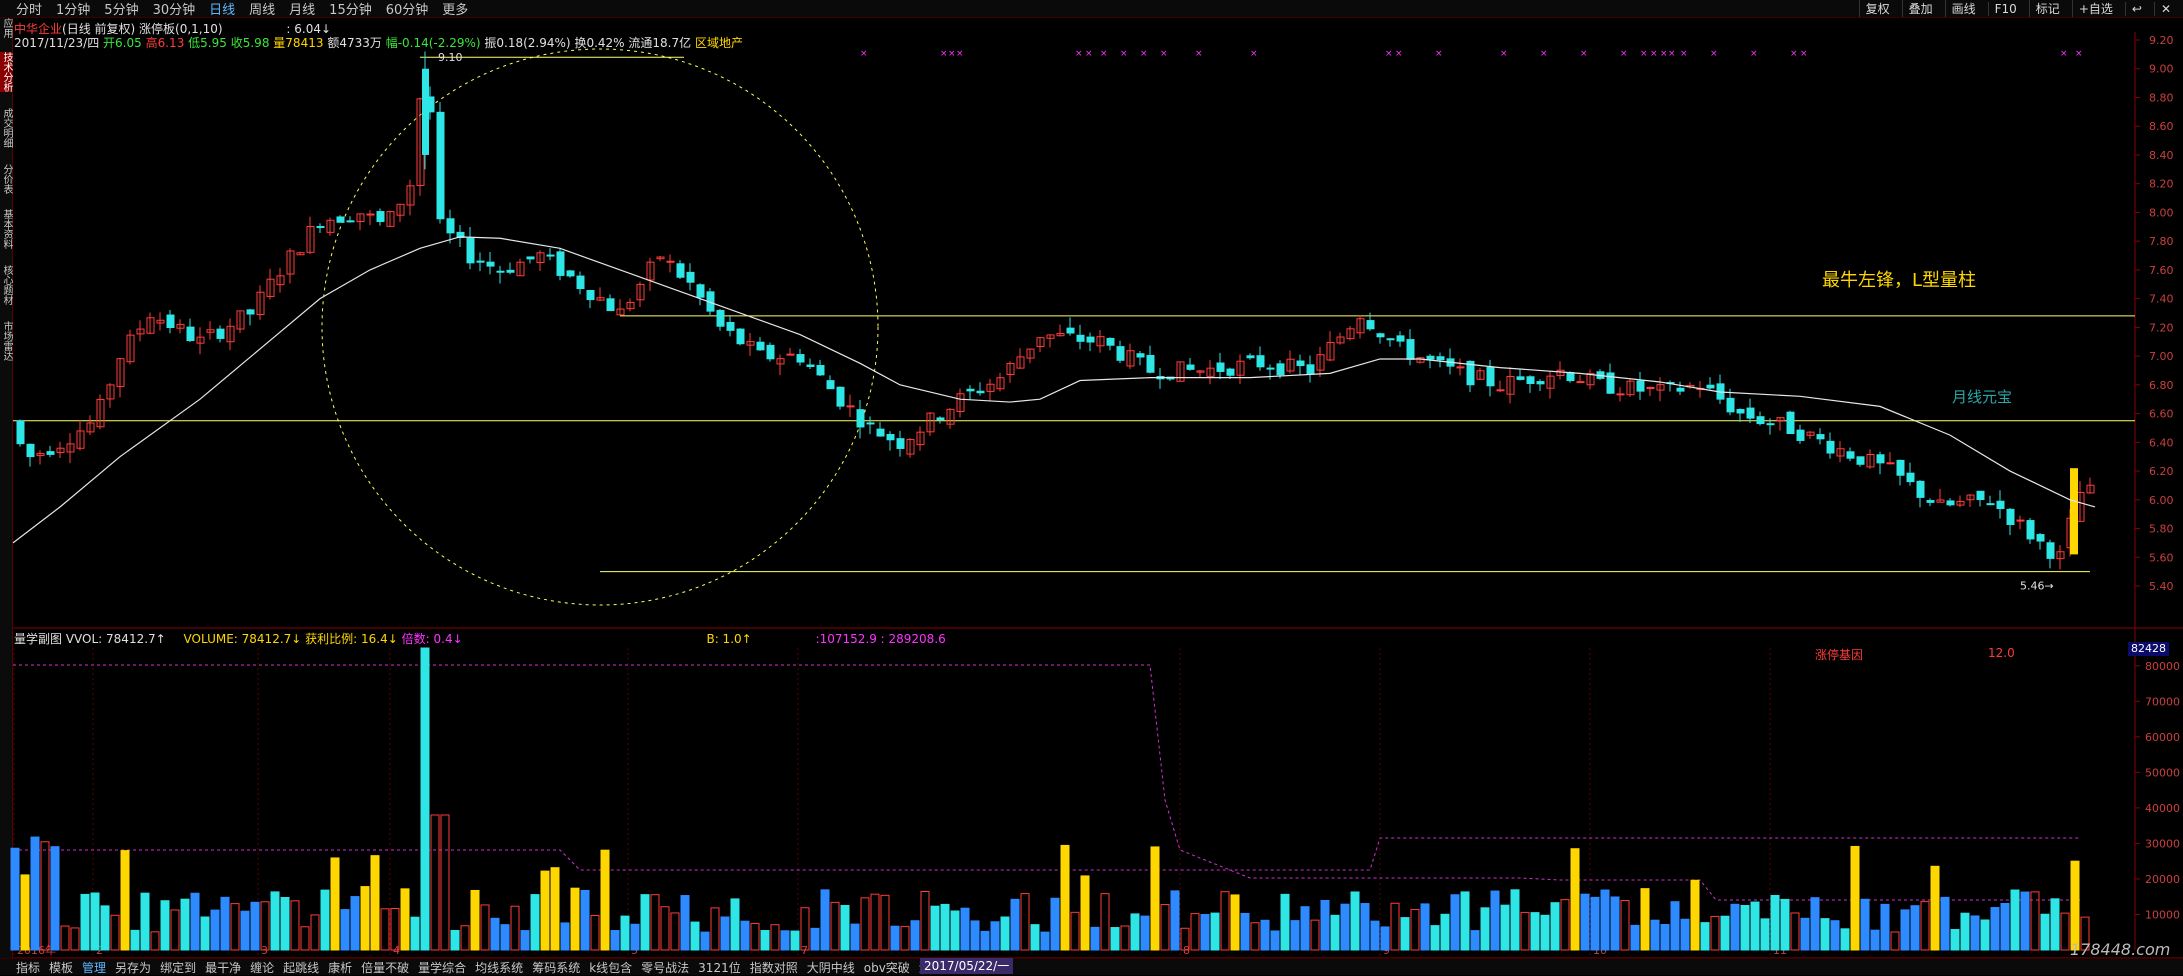  I want to click on indicator-tab: k线包含, so click(610, 967).